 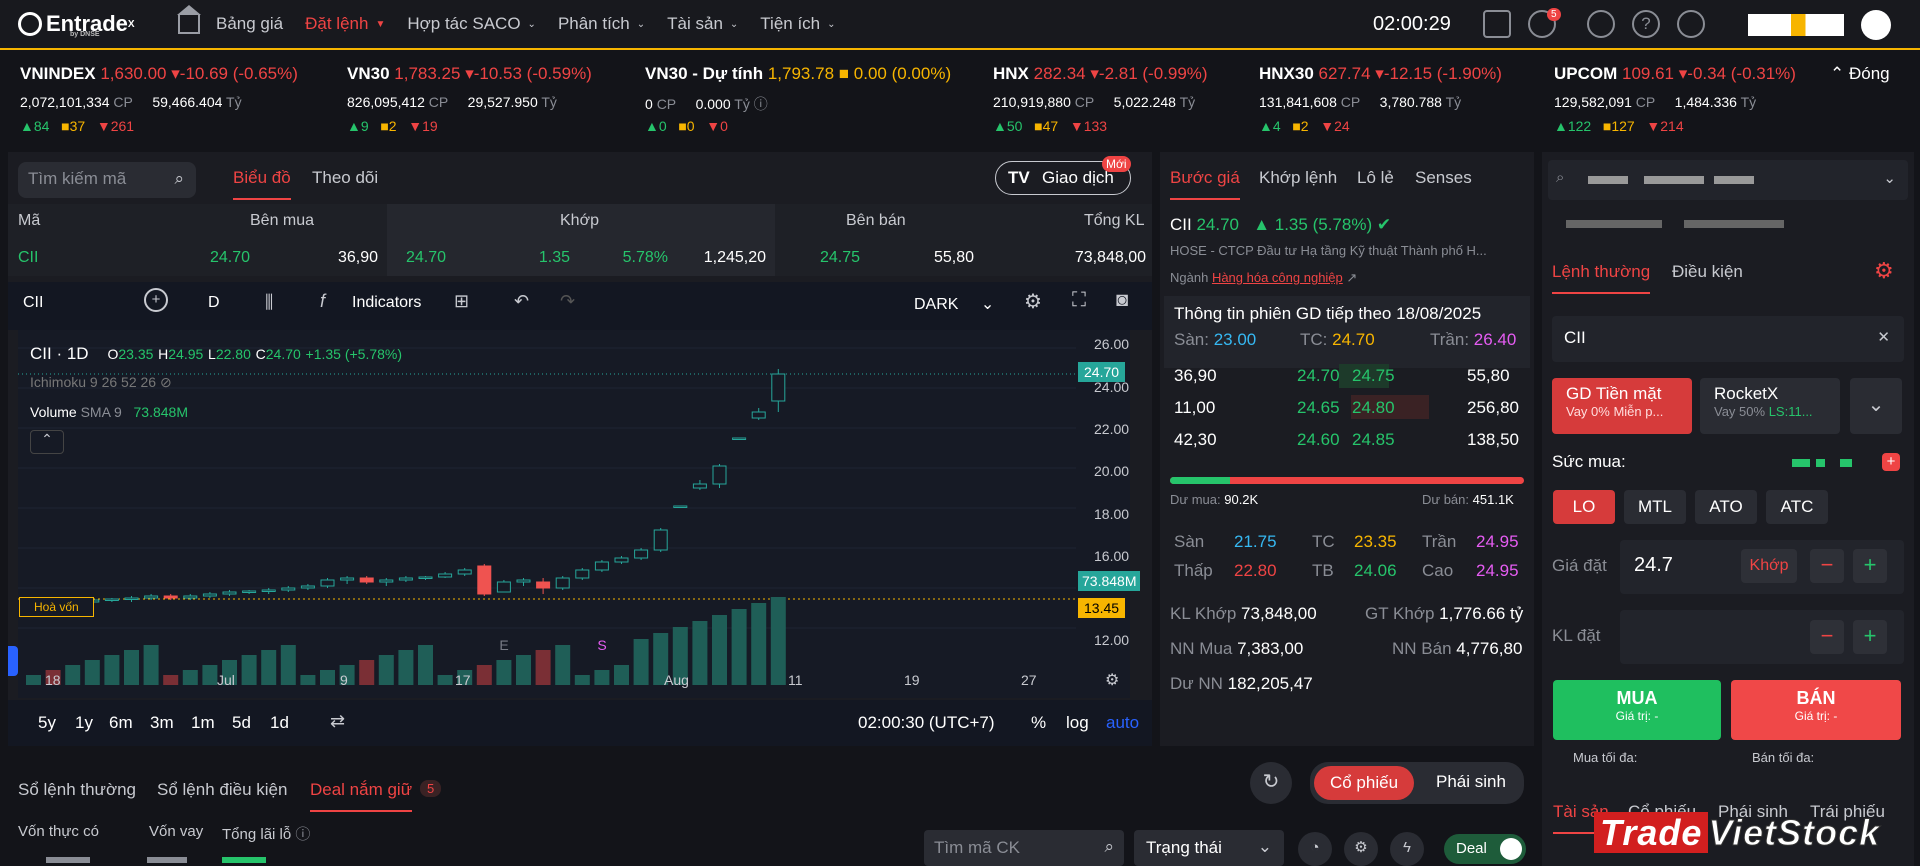 I want to click on industry-link: Hàng hóa công nghiệp, so click(x=1277, y=277).